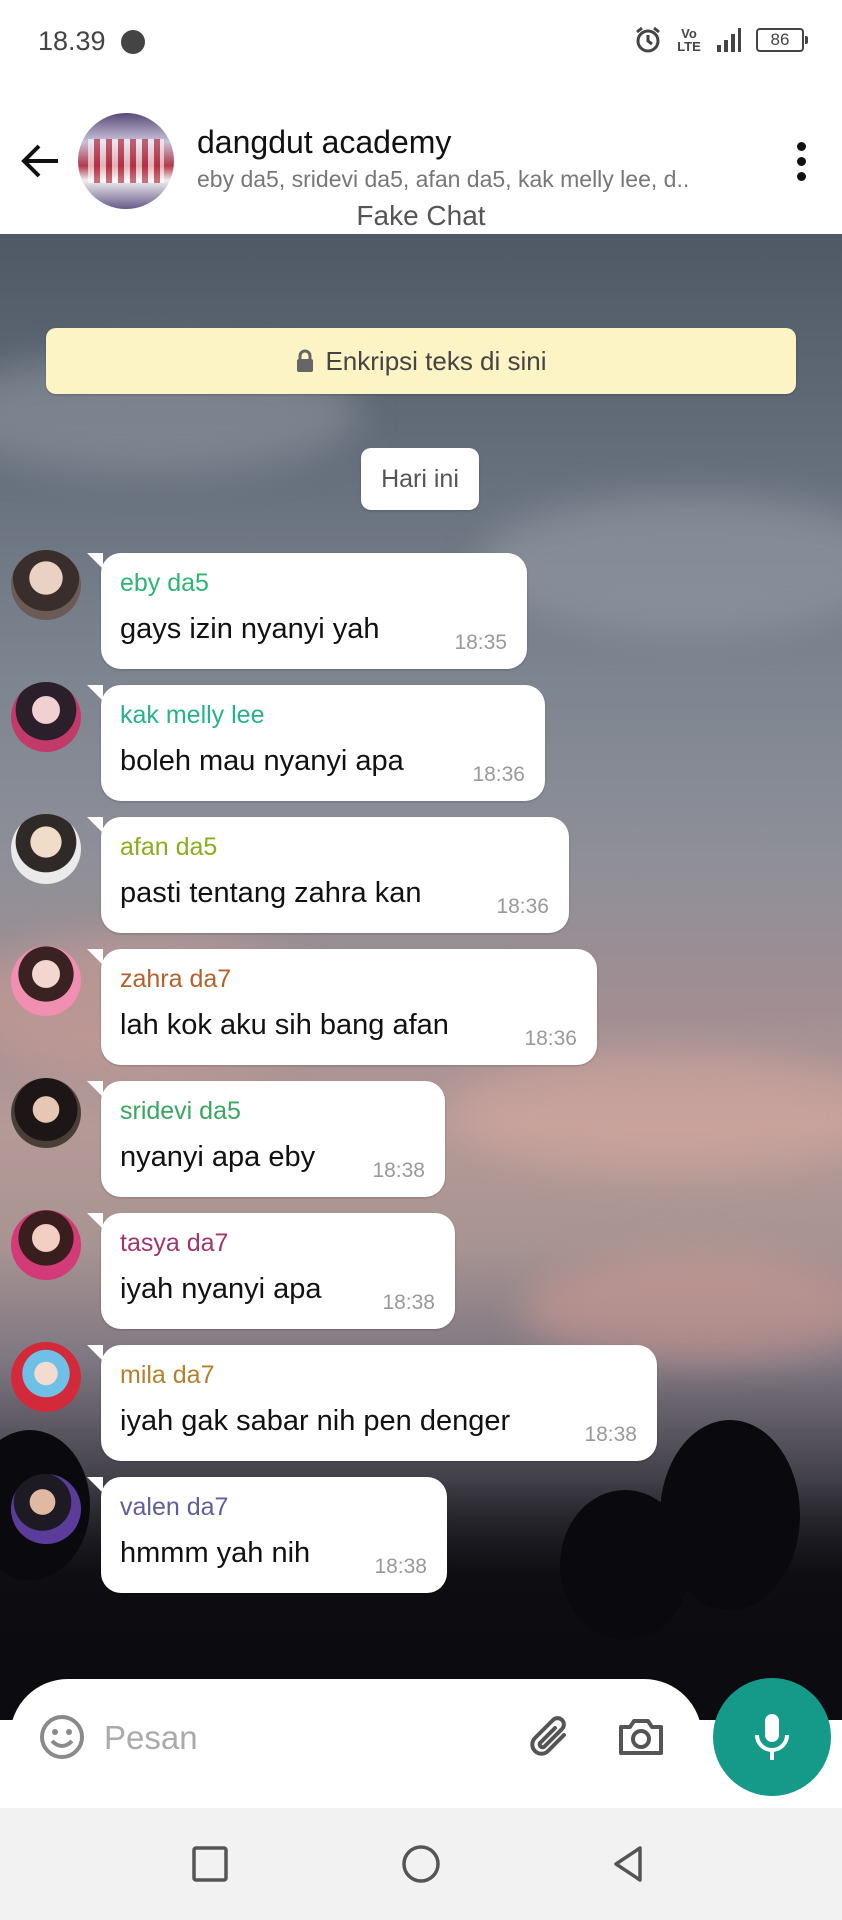 This screenshot has height=1920, width=842. I want to click on lock-icon, so click(305, 360).